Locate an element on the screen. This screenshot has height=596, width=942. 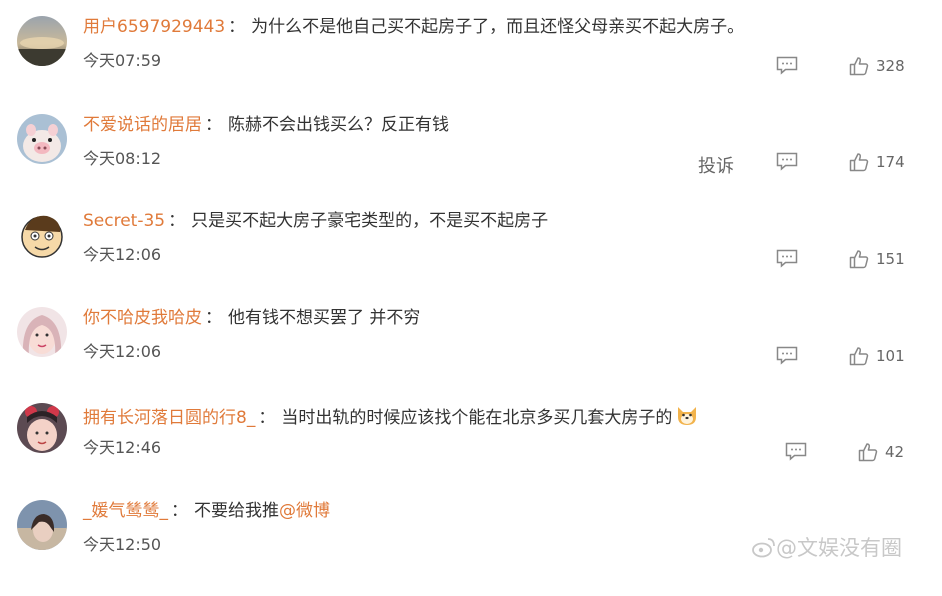
like-count: 174 is located at coordinates (890, 162).